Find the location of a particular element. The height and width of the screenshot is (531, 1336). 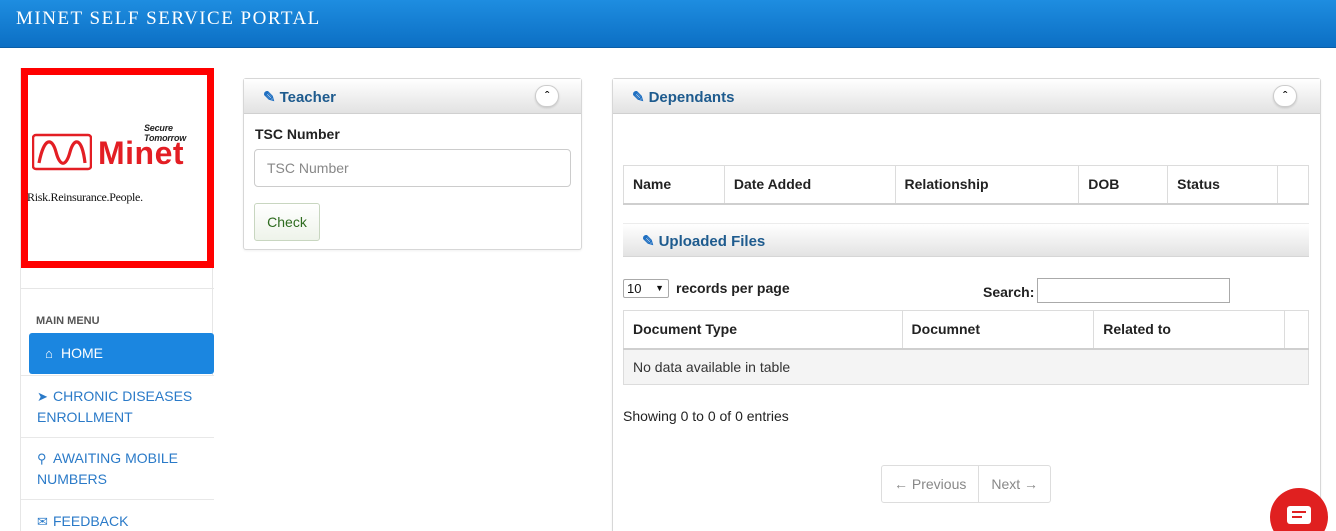

minet-m-icon is located at coordinates (62, 152).